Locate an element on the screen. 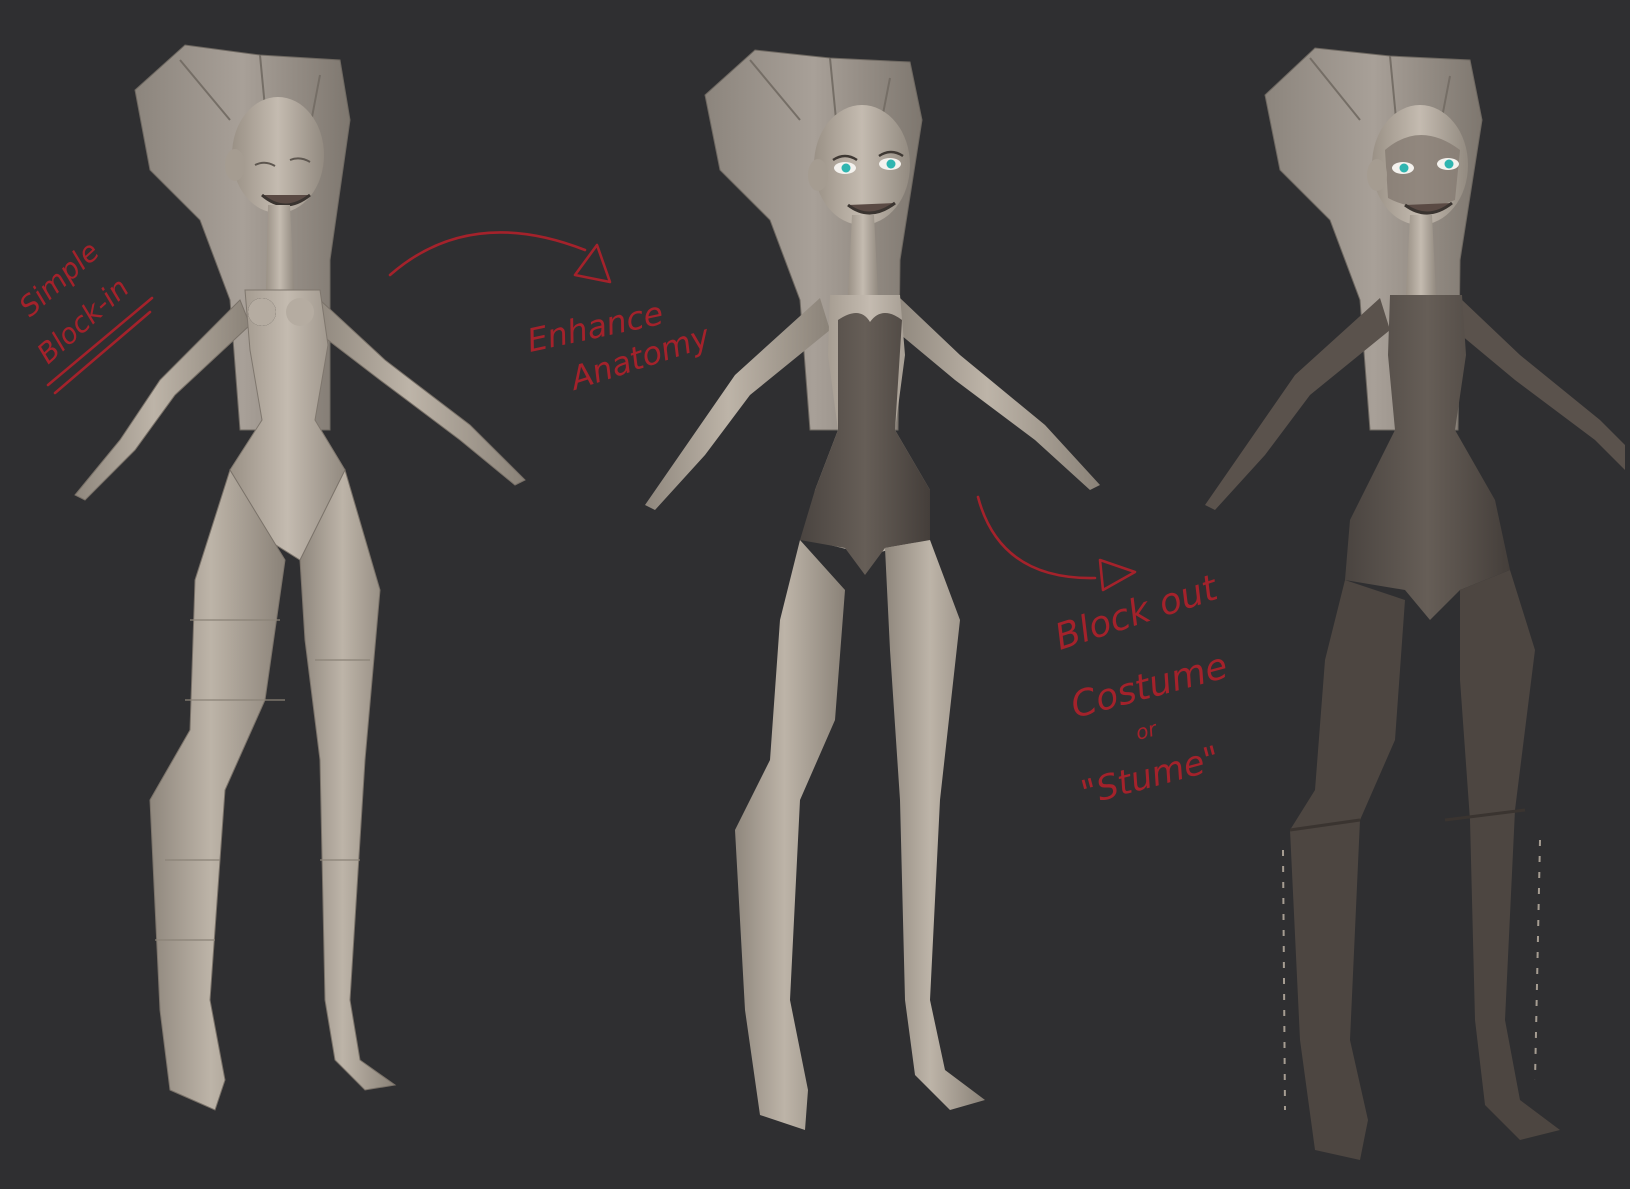 This screenshot has height=1189, width=1630. annotation-text: "Stume" is located at coordinates (1150, 775).